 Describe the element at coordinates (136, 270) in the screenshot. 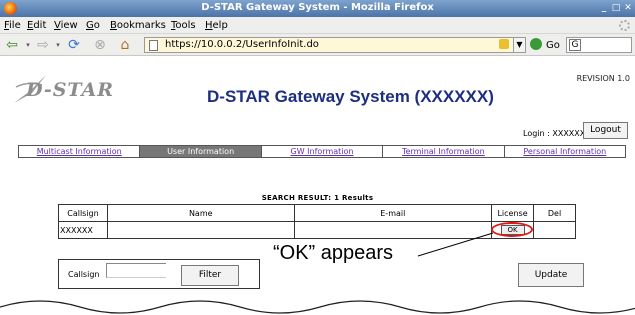

I see `callsign-filter-input` at that location.